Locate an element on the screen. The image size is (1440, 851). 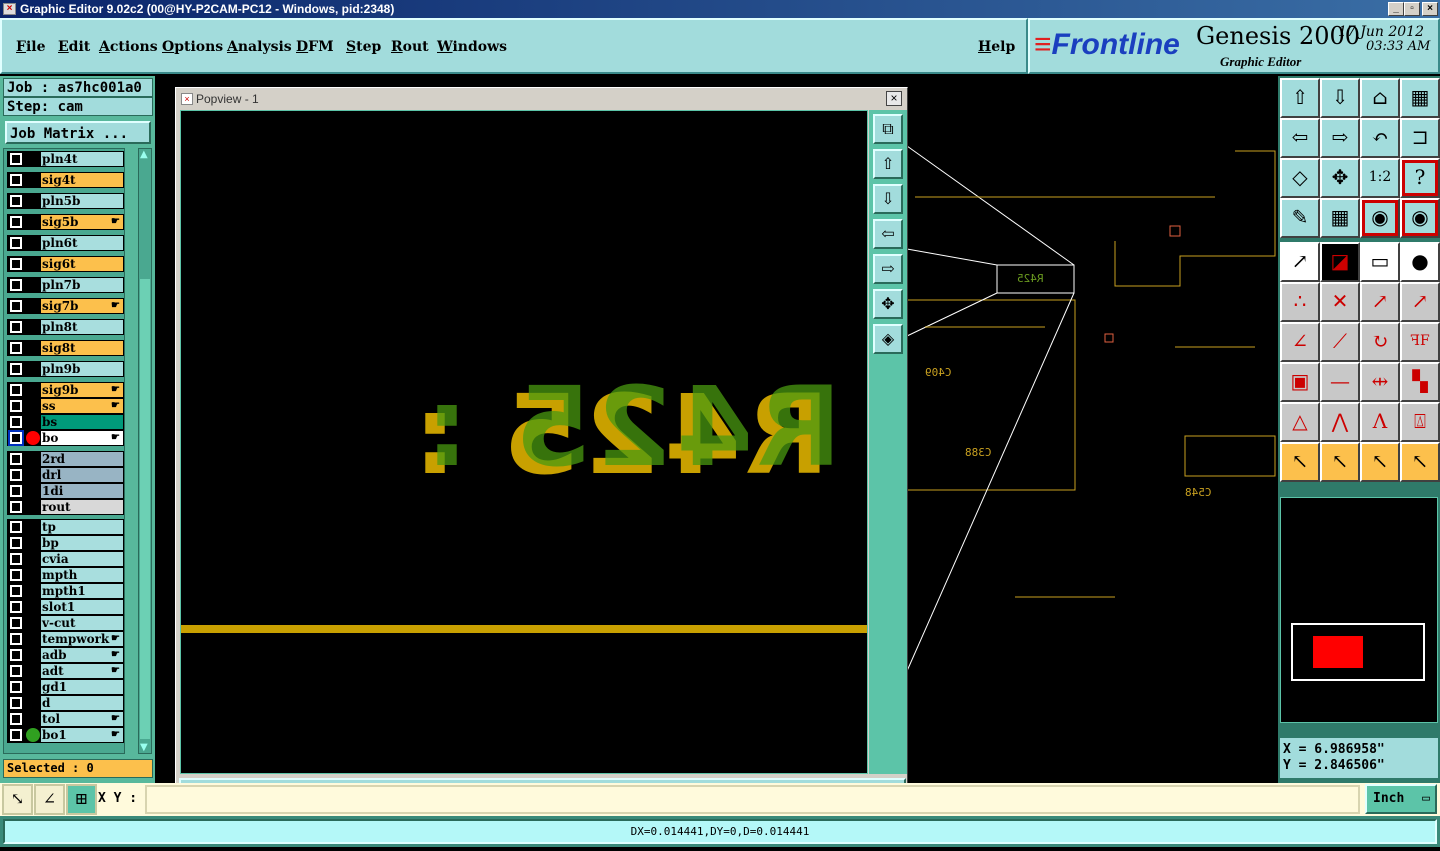
tools-palette-icon: ✎ is located at coordinates (1300, 218).